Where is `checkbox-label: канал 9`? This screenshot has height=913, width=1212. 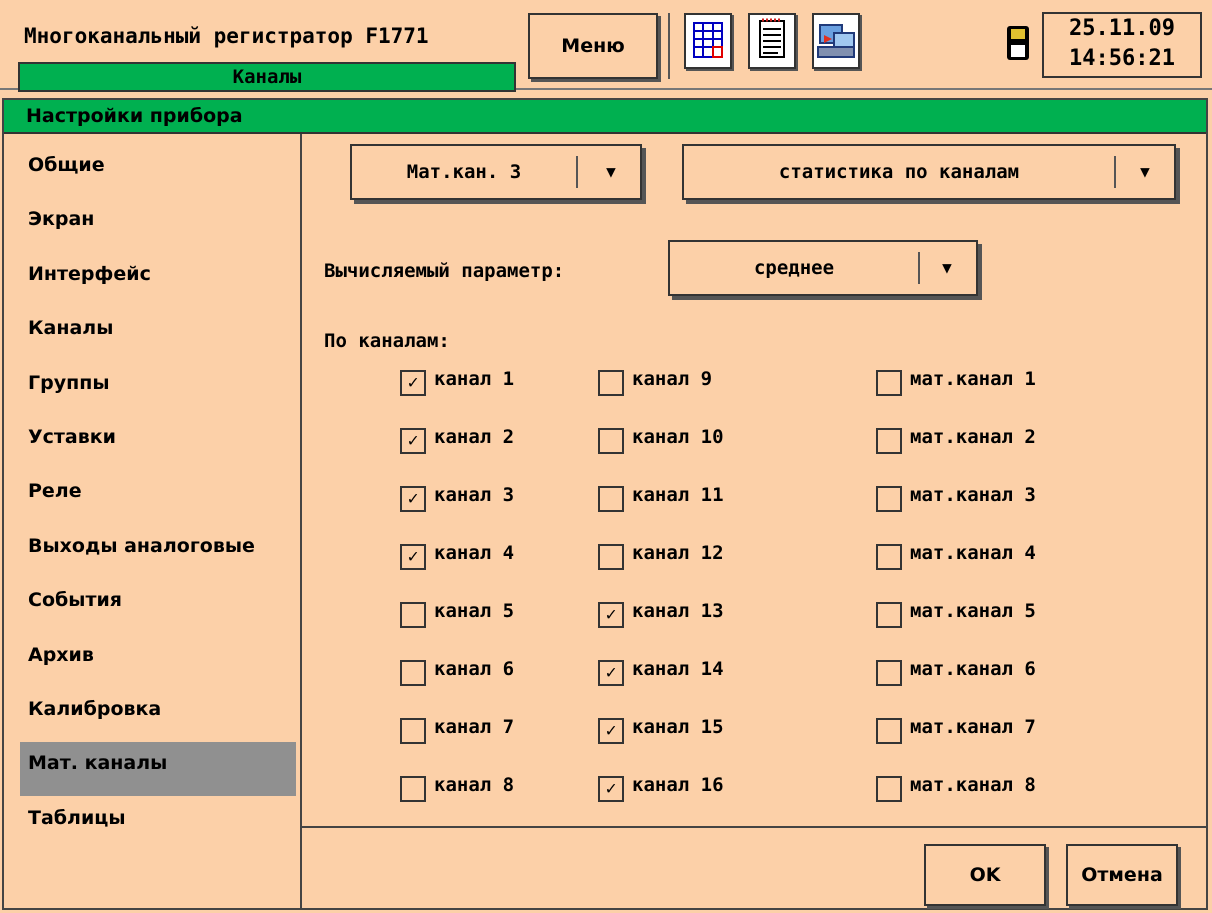
checkbox-label: канал 9 is located at coordinates (672, 379).